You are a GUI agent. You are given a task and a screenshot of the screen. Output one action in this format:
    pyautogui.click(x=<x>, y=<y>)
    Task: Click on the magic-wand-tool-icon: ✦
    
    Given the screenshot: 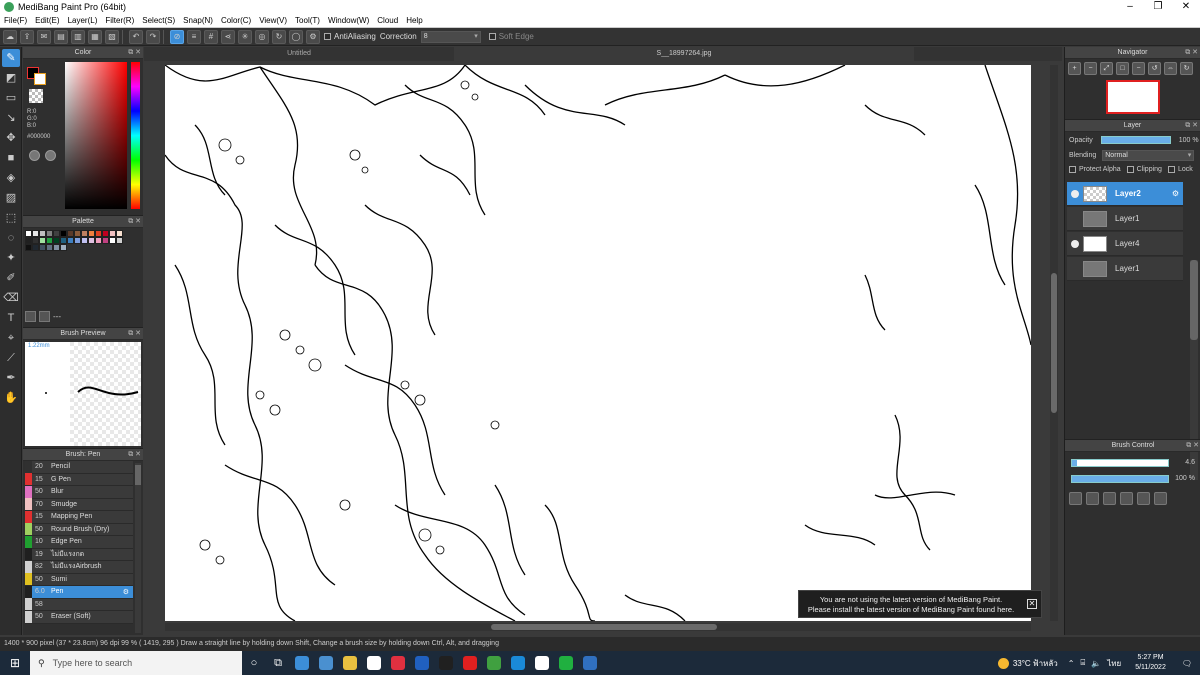 What is the action you would take?
    pyautogui.click(x=11, y=258)
    